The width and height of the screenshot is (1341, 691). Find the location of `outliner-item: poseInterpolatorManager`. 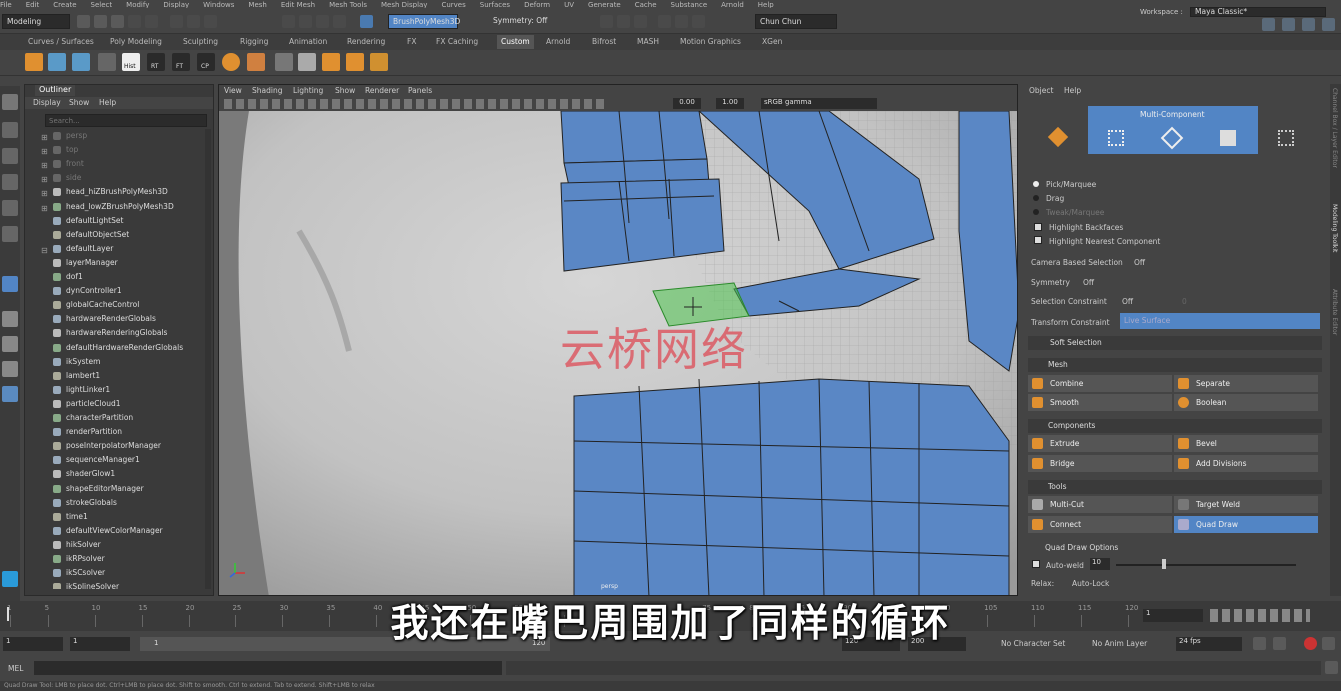

outliner-item: poseInterpolatorManager is located at coordinates (115, 446).